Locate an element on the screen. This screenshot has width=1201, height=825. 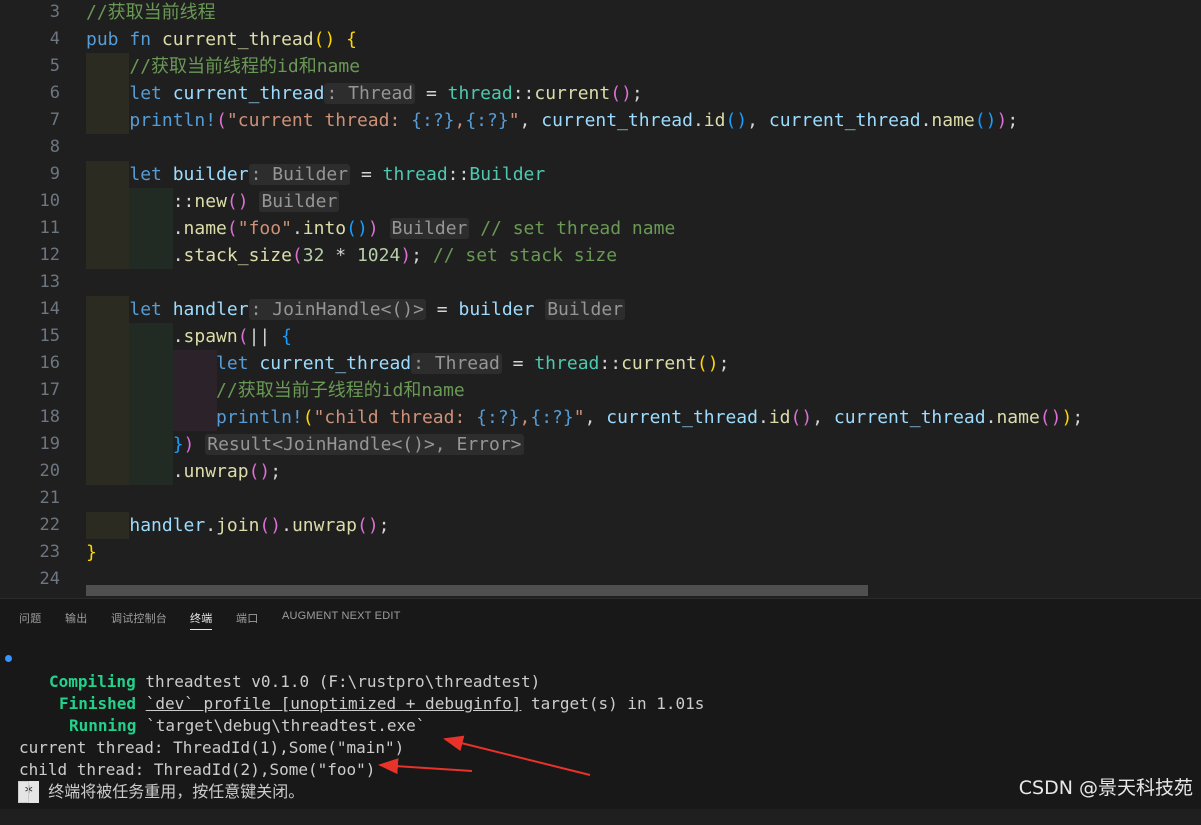
line-number: 3 is located at coordinates (54, 12).